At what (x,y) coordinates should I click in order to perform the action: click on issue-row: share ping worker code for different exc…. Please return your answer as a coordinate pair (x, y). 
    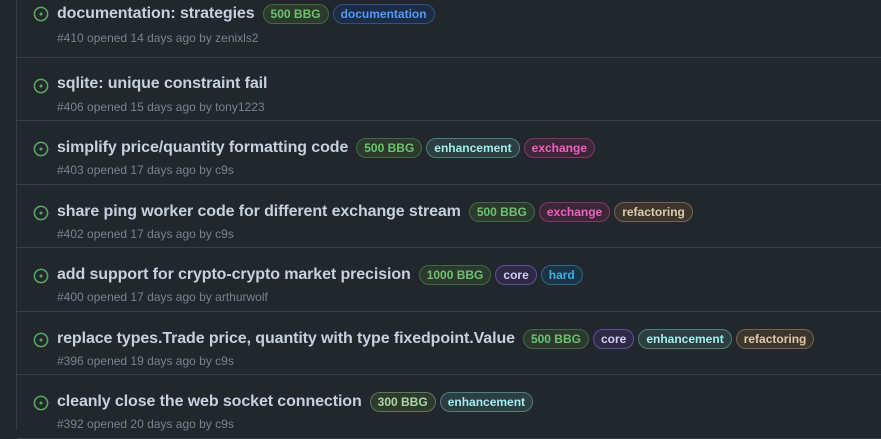
    Looking at the image, I should click on (449, 216).